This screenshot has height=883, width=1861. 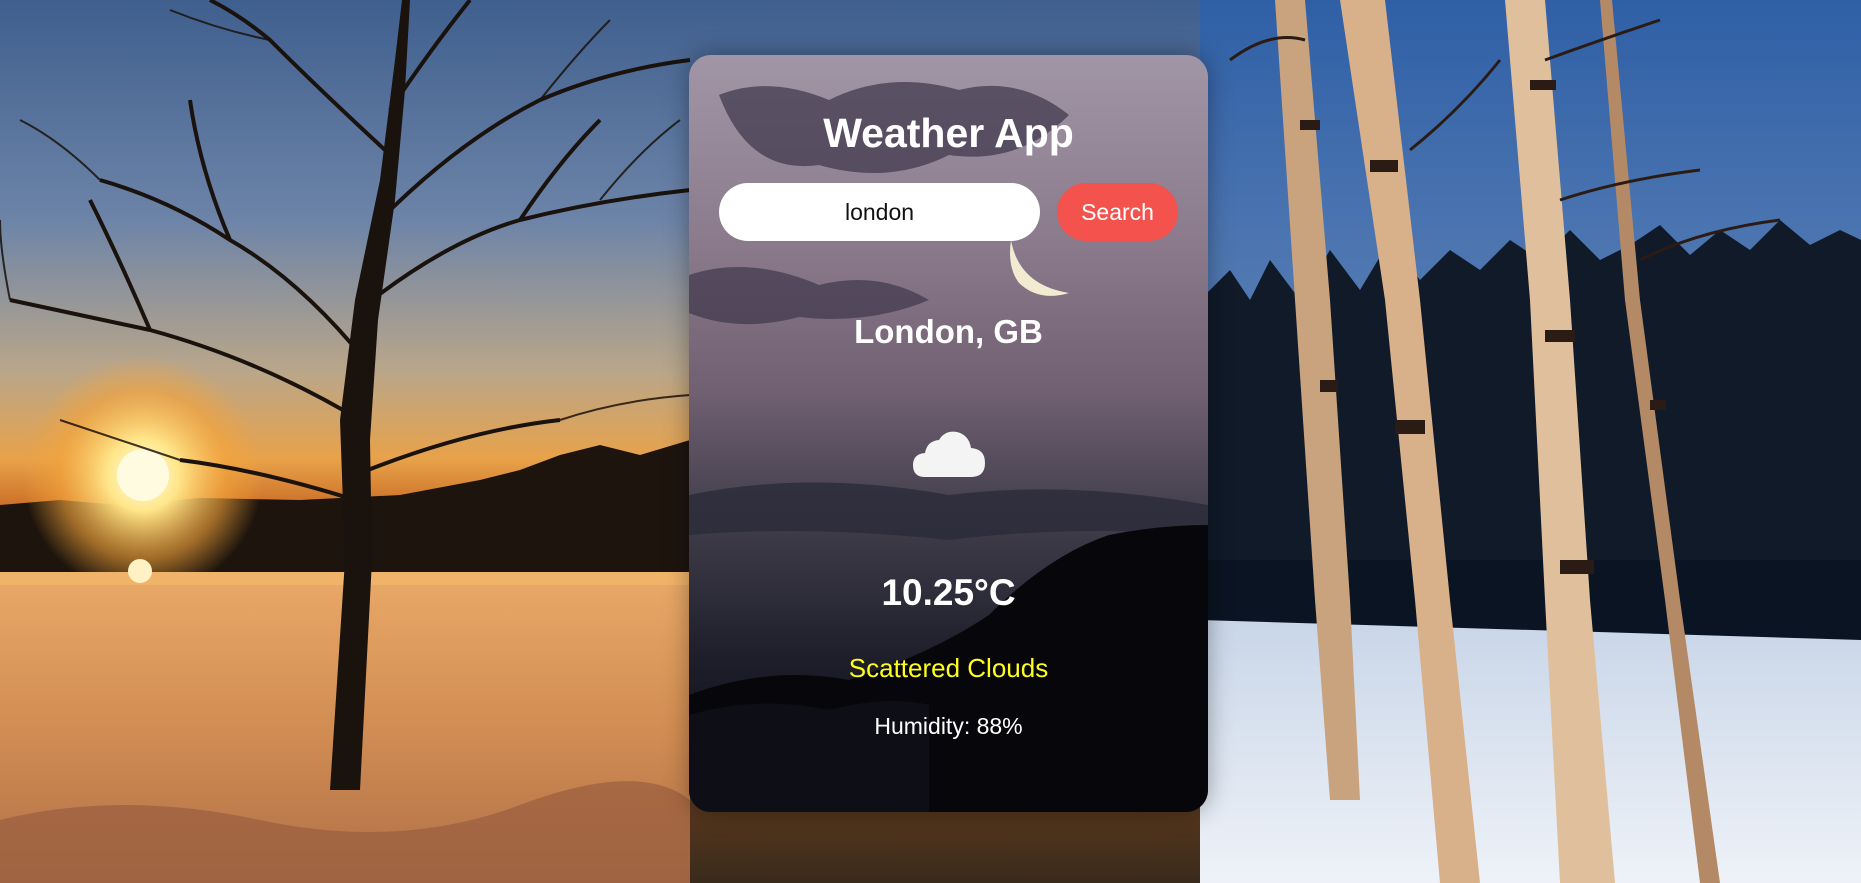 What do you see at coordinates (1117, 212) in the screenshot?
I see `search-button: Search` at bounding box center [1117, 212].